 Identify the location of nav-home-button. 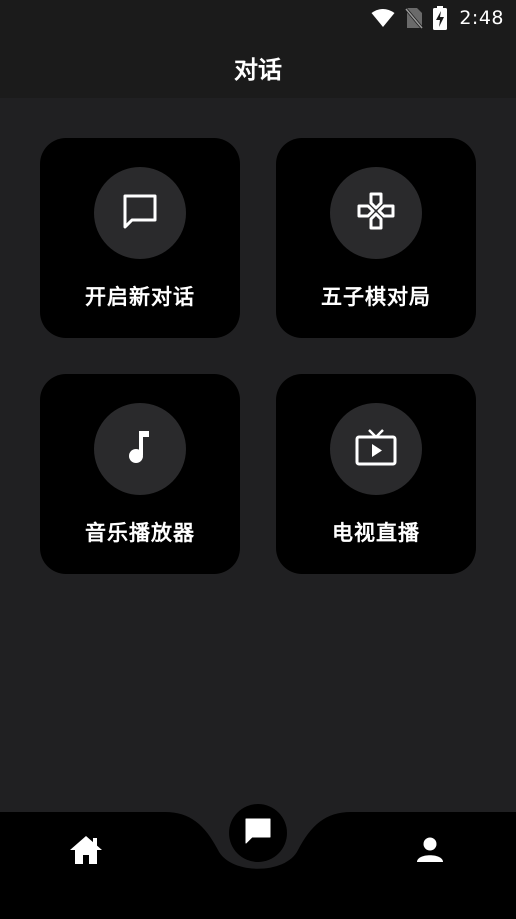
(86, 852).